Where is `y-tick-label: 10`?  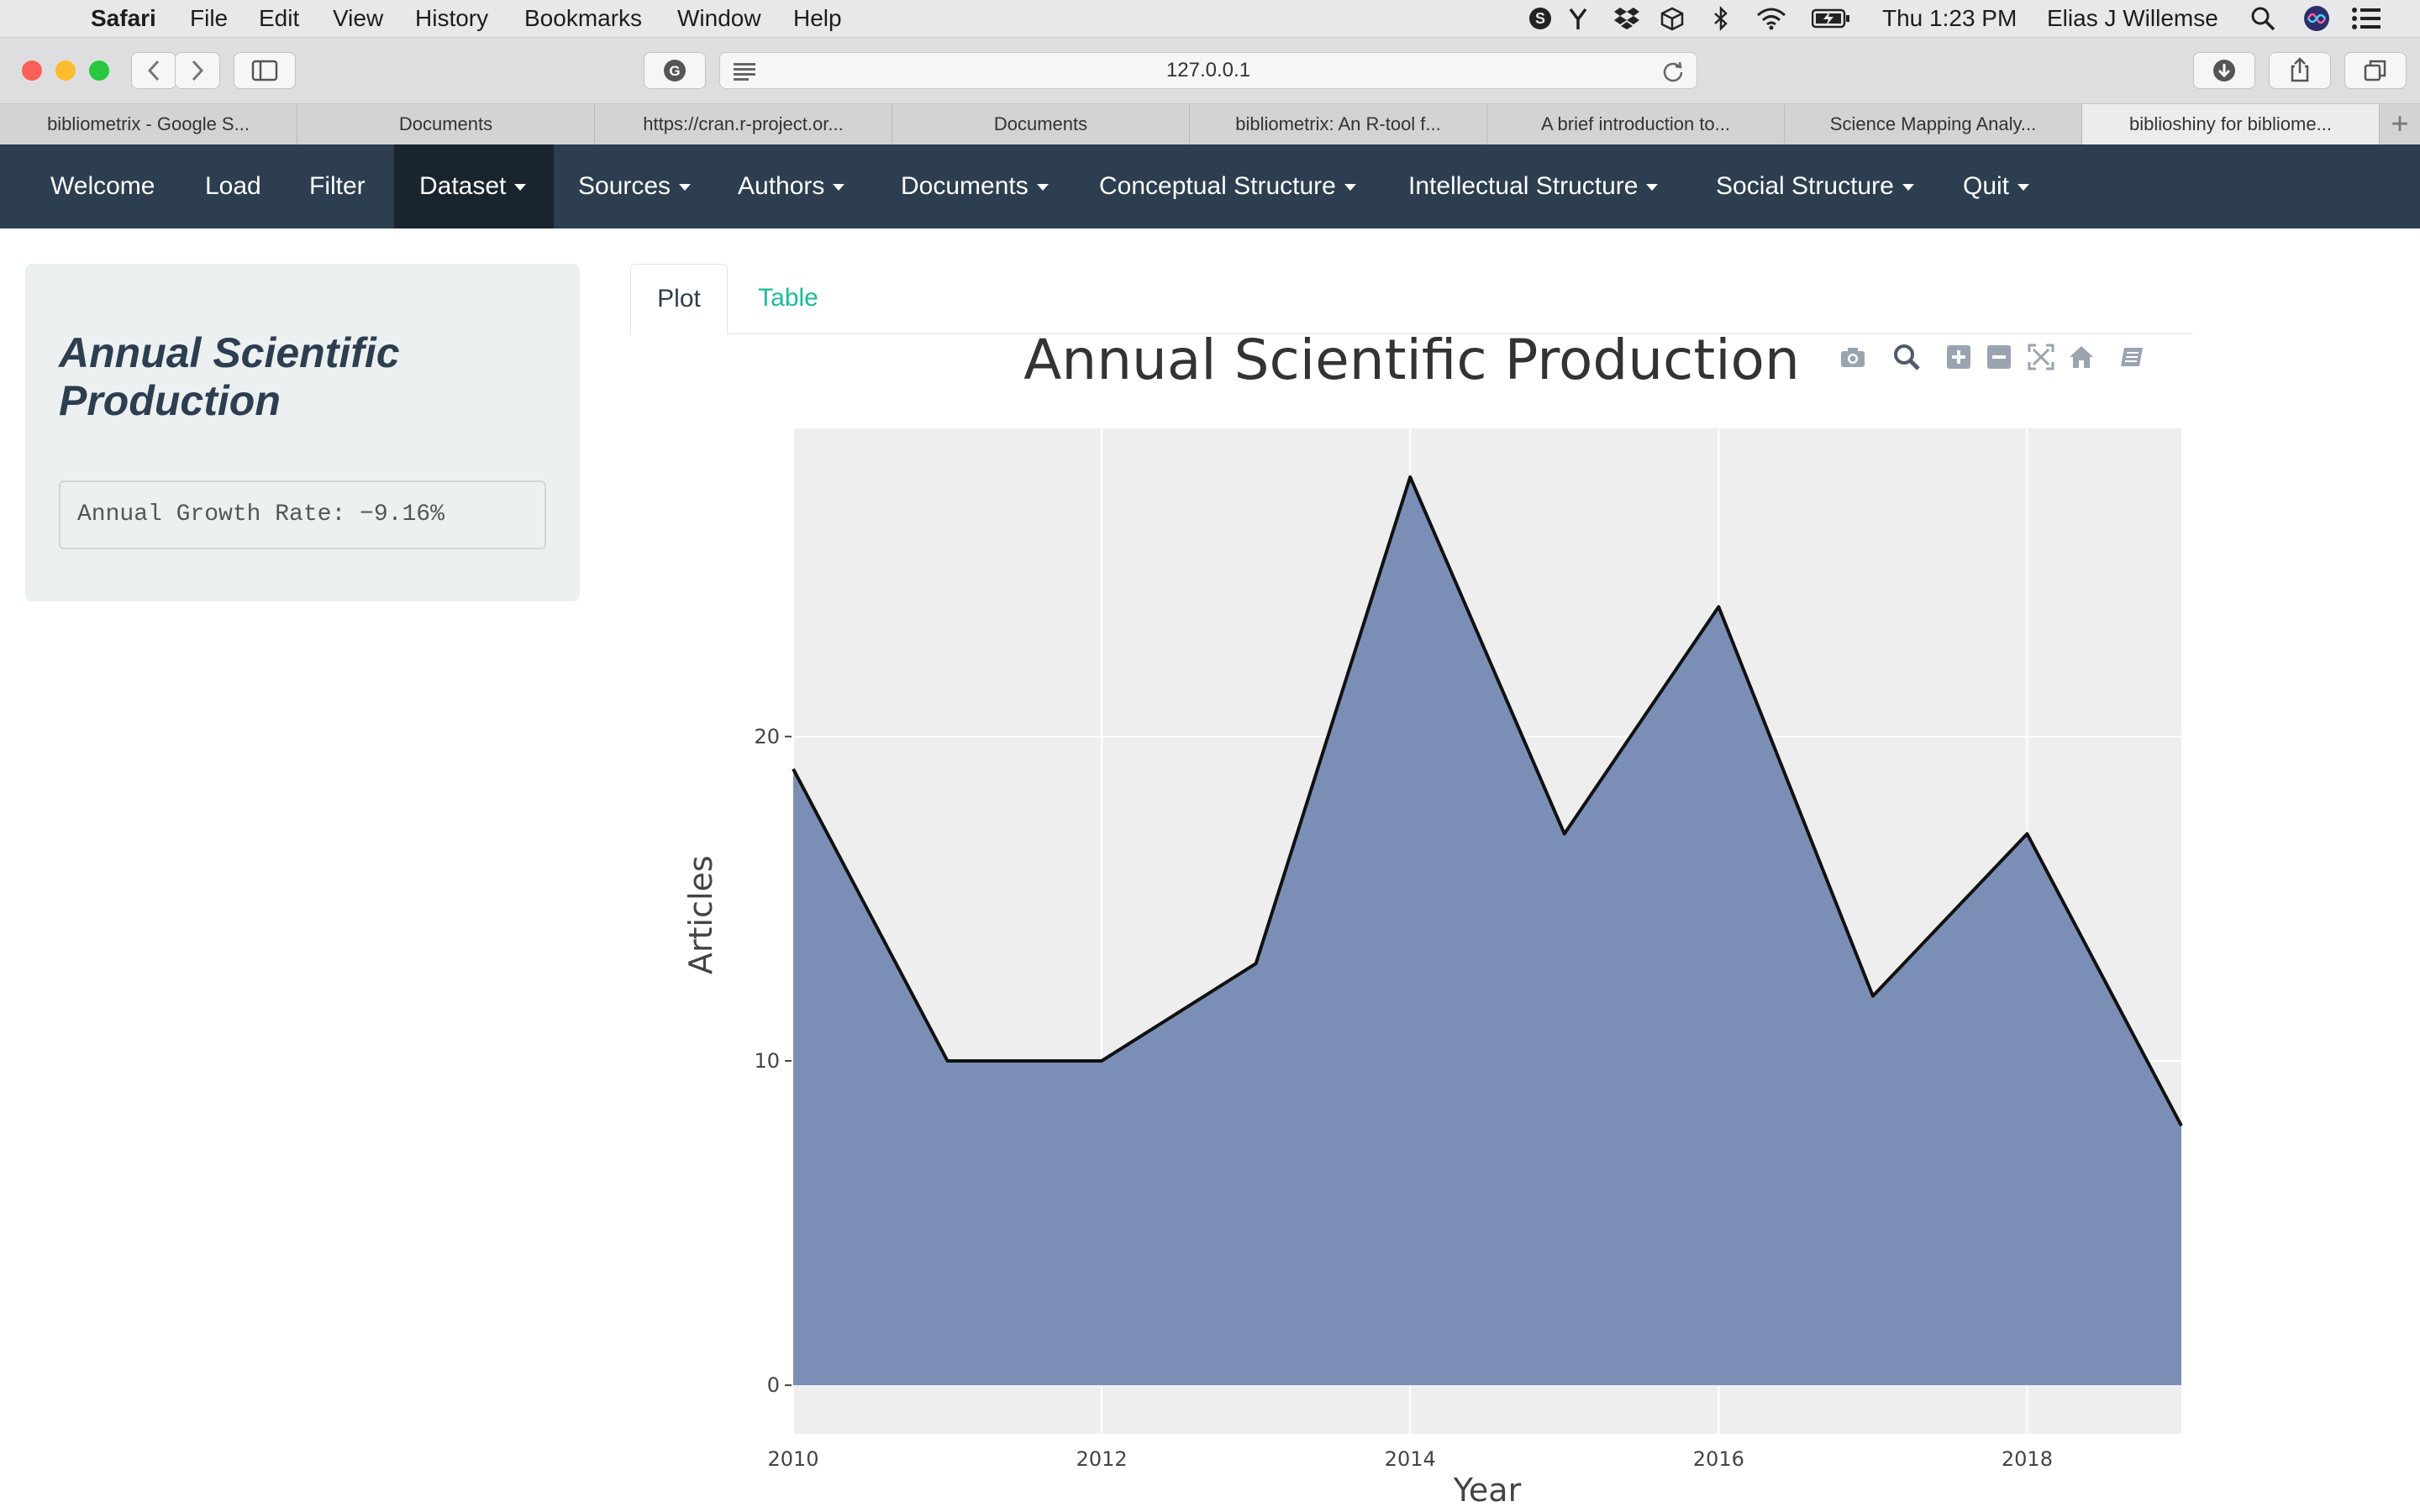
y-tick-label: 10 is located at coordinates (767, 1061).